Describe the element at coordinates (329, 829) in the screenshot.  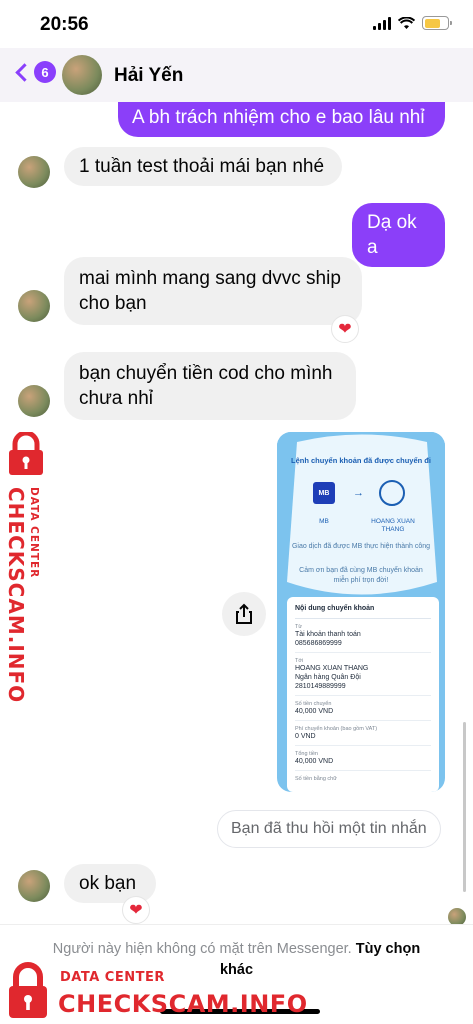
I see `recalled-message-notice: Bạn đã thu hồi một tin nhắn` at that location.